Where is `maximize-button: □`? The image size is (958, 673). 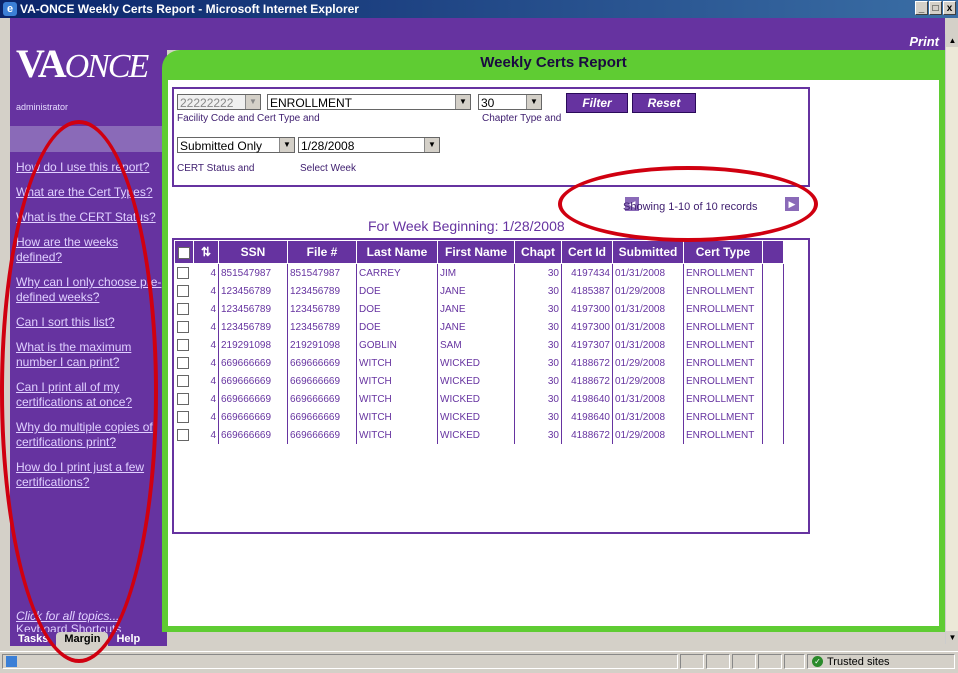 maximize-button: □ is located at coordinates (935, 8).